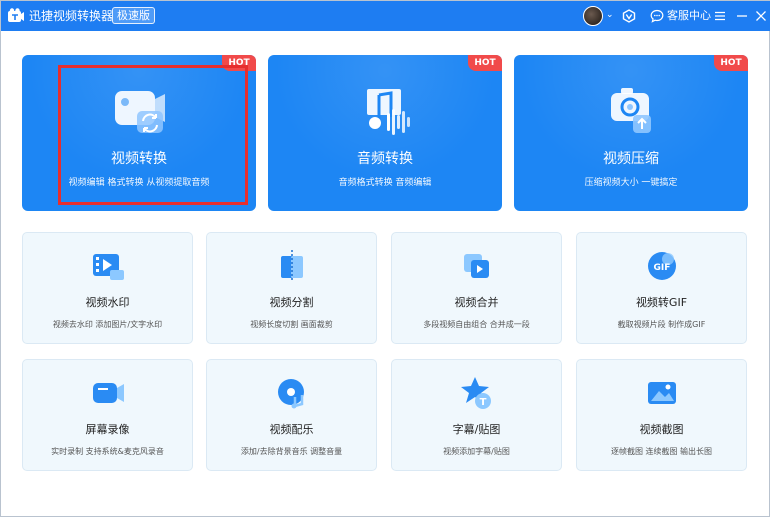 This screenshot has height=517, width=770. I want to click on video-convert-card: HOT 视频转换 视频编辑 格式转换 从视频提取音频, so click(139, 133).